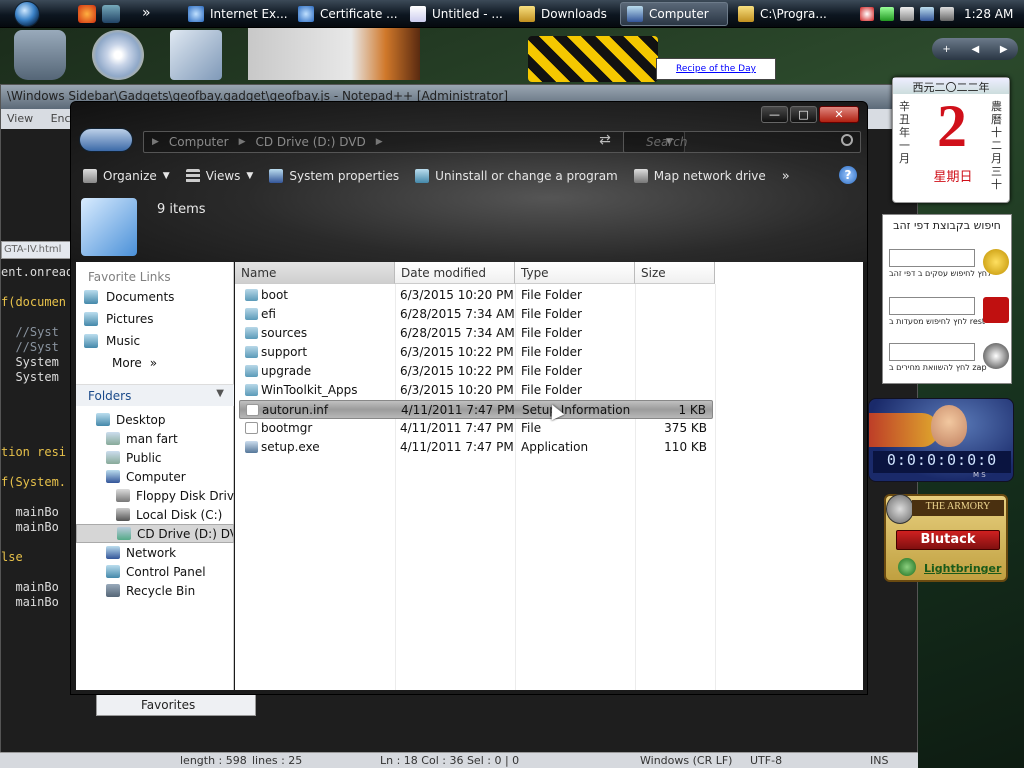  What do you see at coordinates (699, 176) in the screenshot?
I see `map-network-drive-button: Map network drive` at bounding box center [699, 176].